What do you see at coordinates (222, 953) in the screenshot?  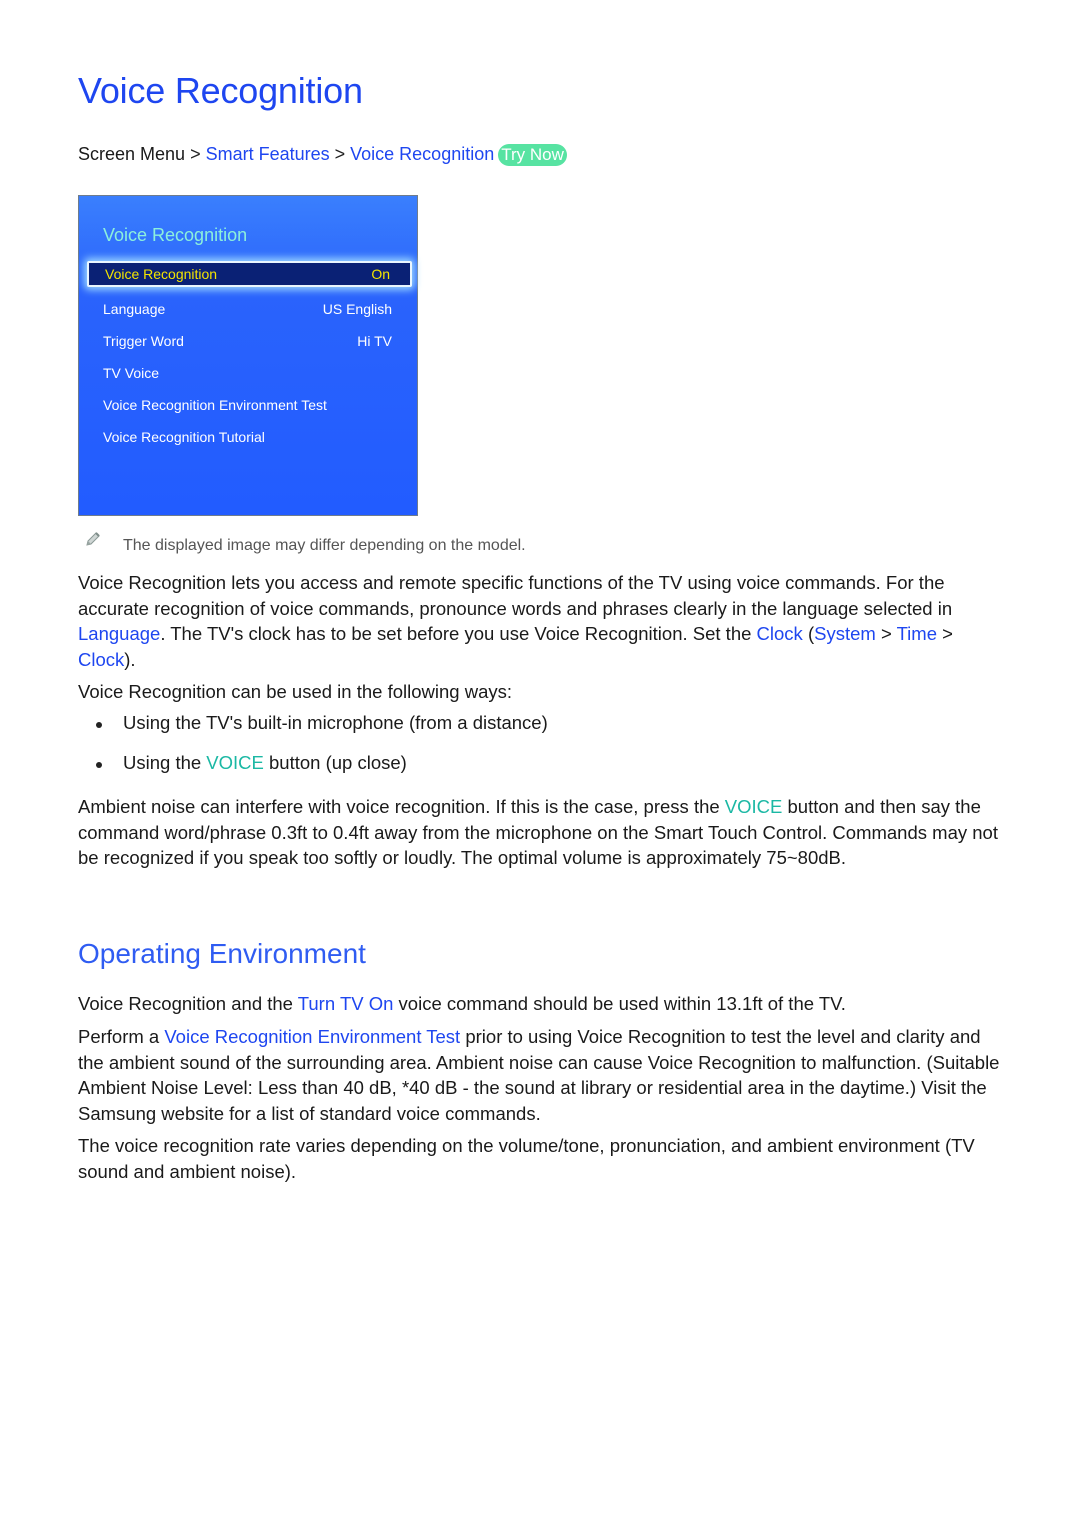 I see `section-heading-operating-environment: Operating Environment` at bounding box center [222, 953].